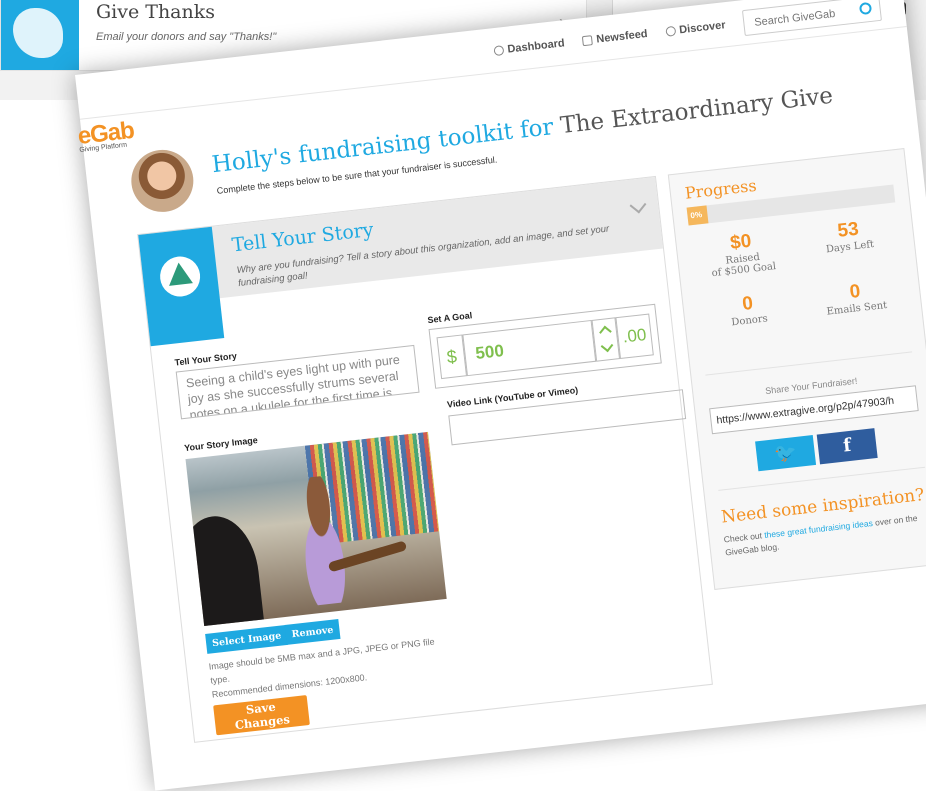 This screenshot has height=791, width=926. I want to click on search-icon, so click(865, 8).